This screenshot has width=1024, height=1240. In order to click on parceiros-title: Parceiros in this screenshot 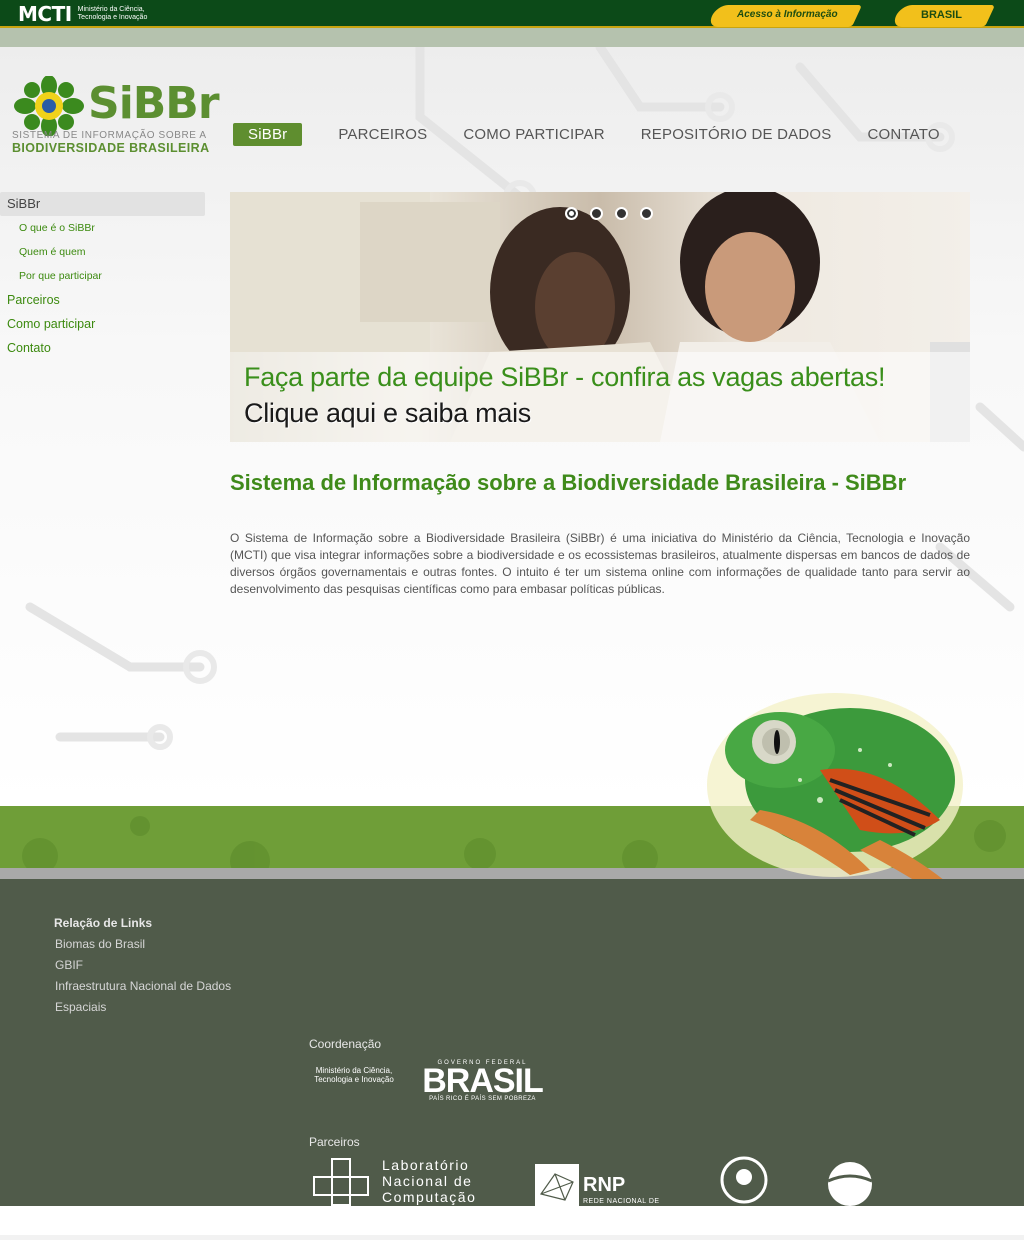, I will do `click(334, 1142)`.